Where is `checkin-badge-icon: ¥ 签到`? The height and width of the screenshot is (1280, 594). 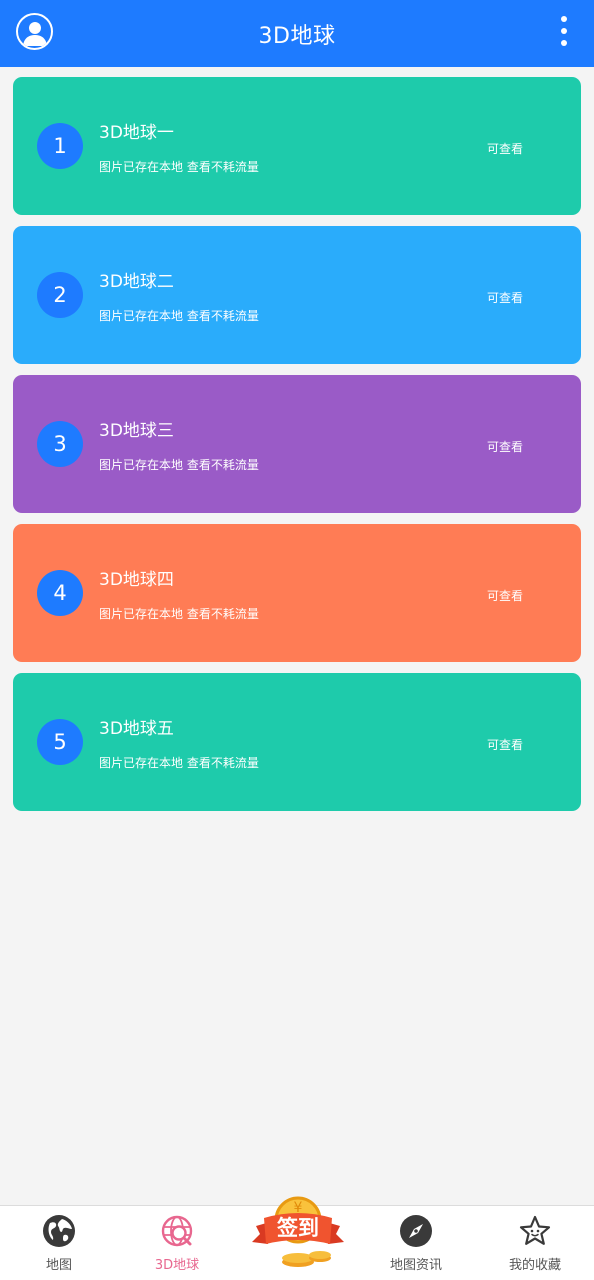 checkin-badge-icon: ¥ 签到 is located at coordinates (298, 1231).